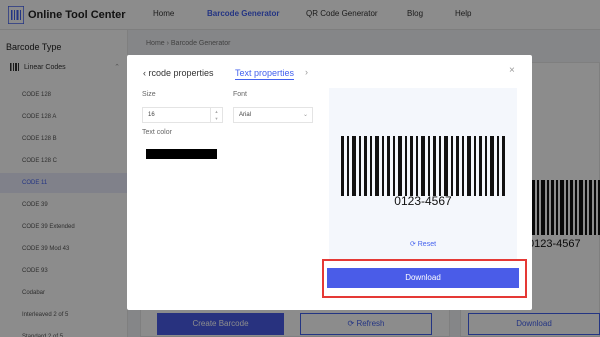 The width and height of the screenshot is (600, 337). What do you see at coordinates (265, 74) in the screenshot?
I see `tab-text-properties: Text properties` at bounding box center [265, 74].